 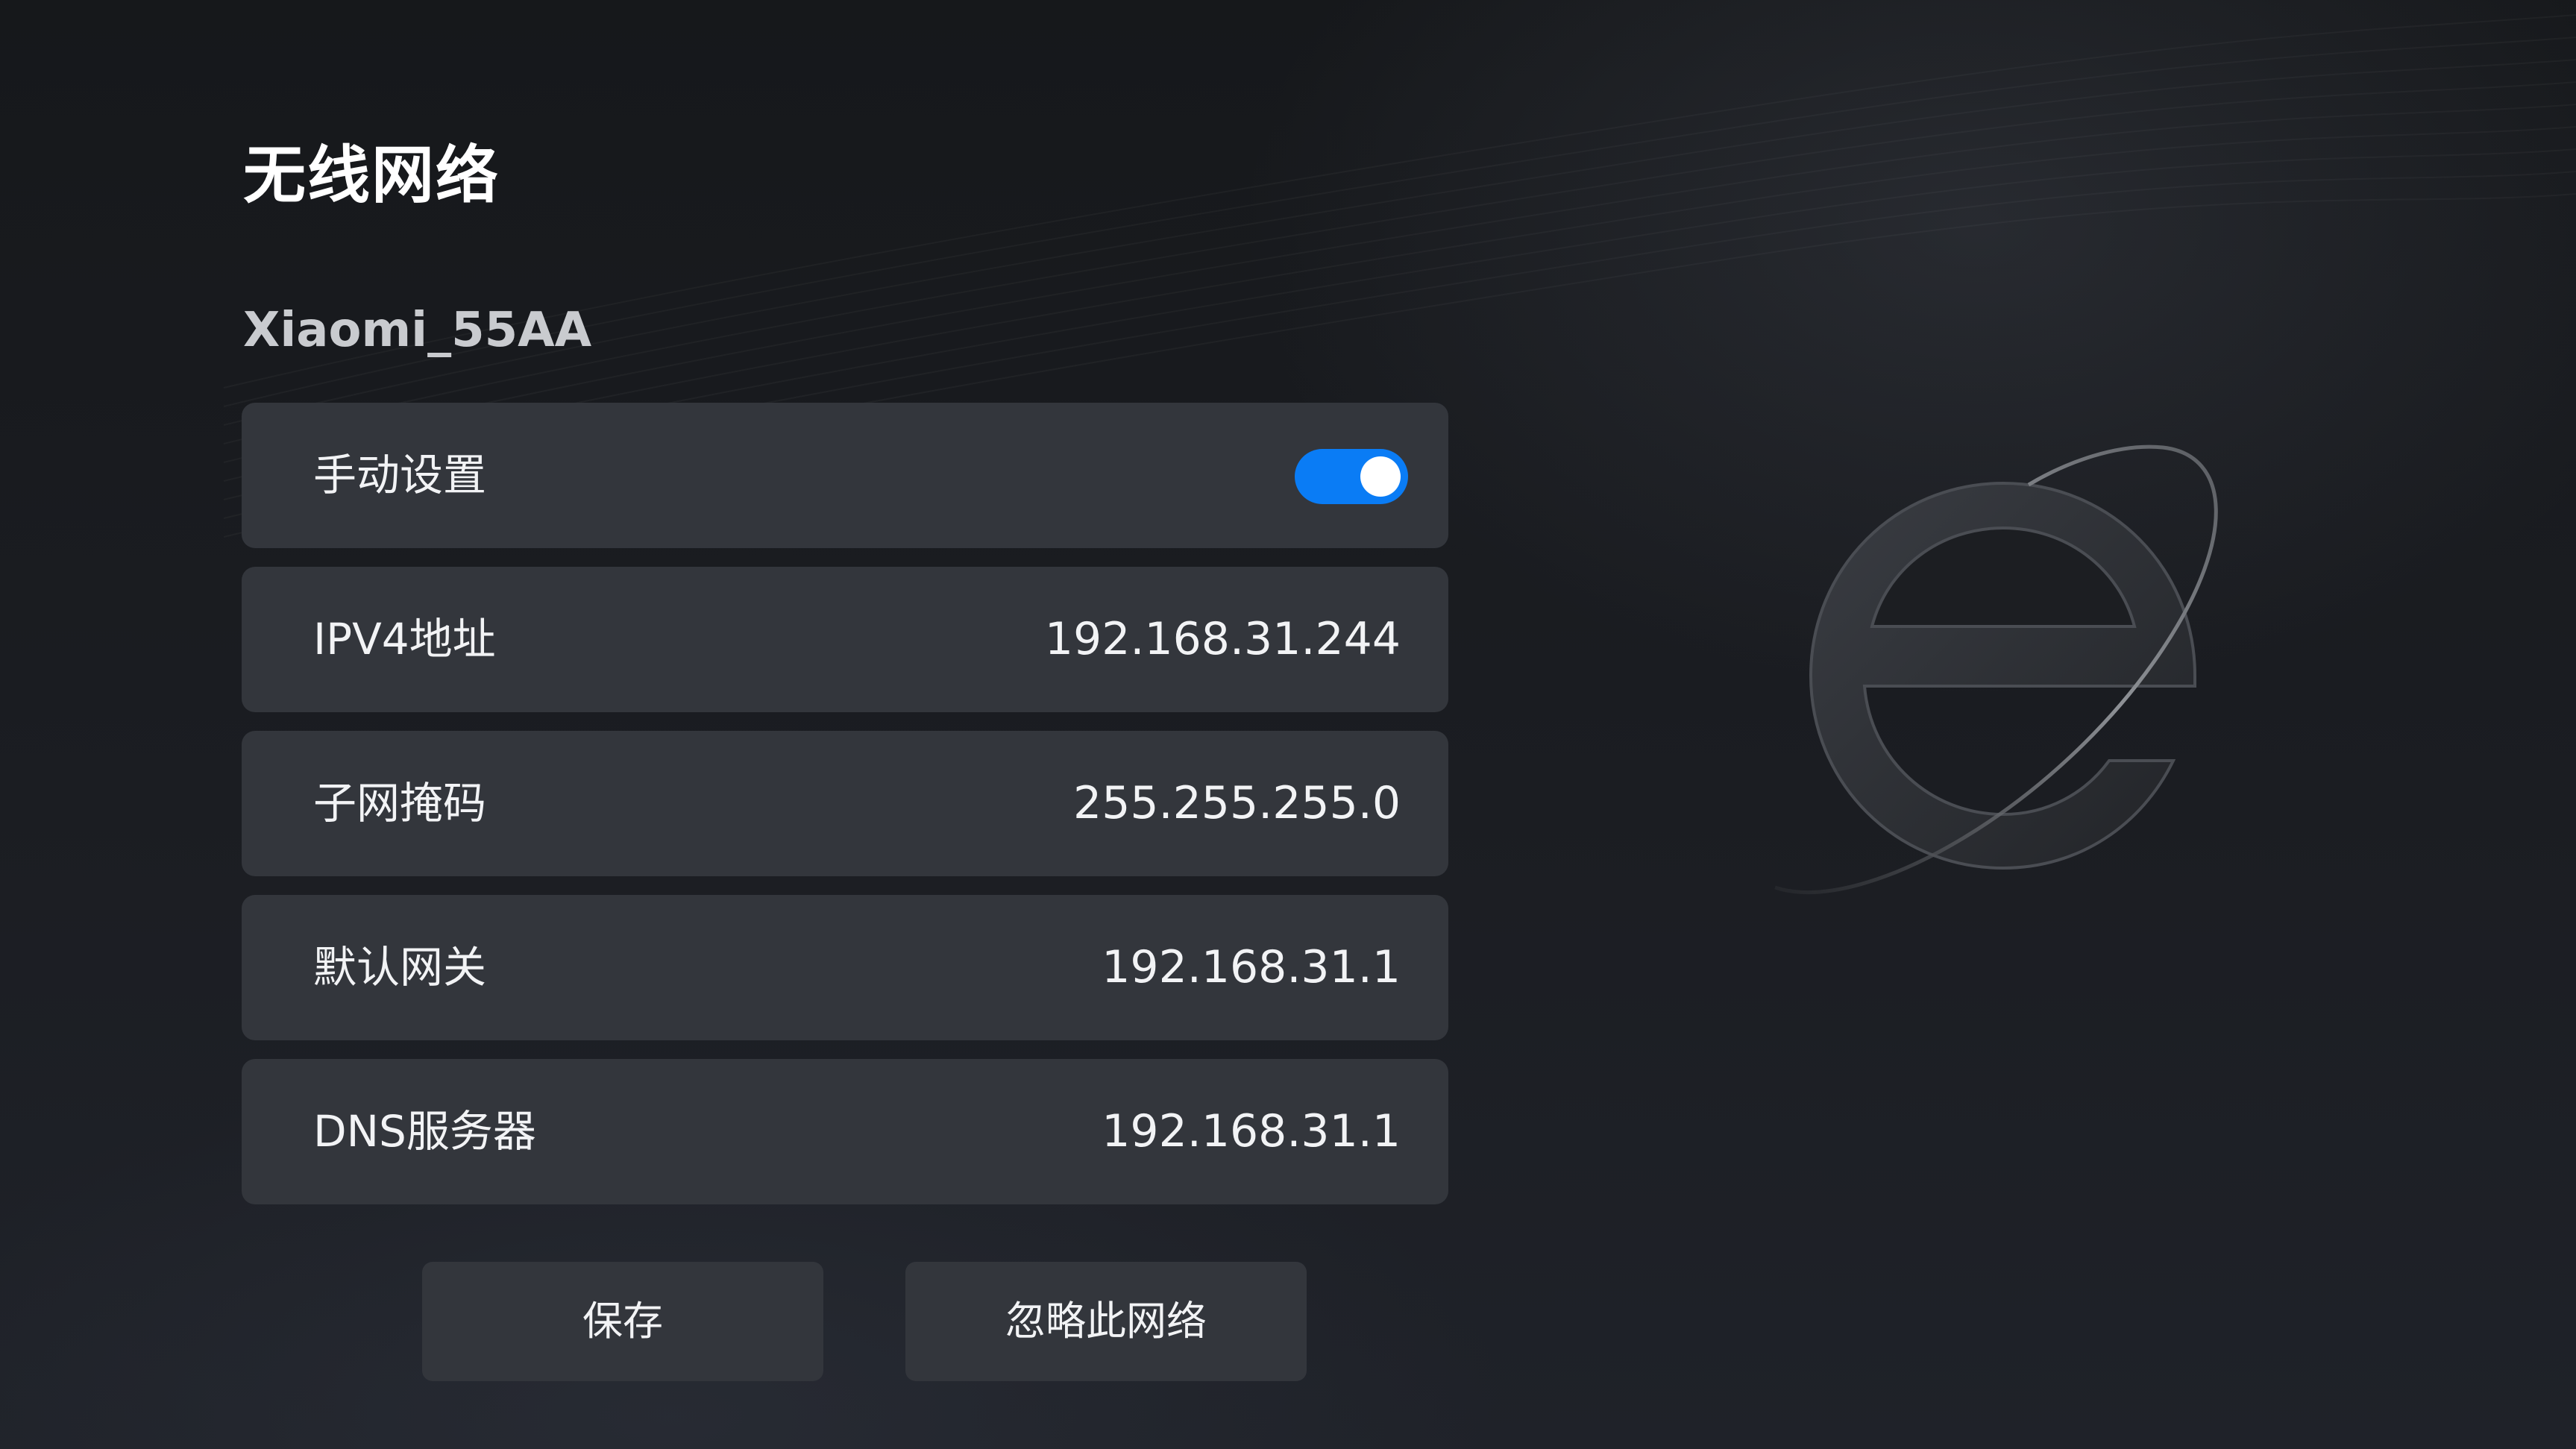 I want to click on dns-server-row: DNS服务器 192.168.31.1, so click(x=845, y=1131).